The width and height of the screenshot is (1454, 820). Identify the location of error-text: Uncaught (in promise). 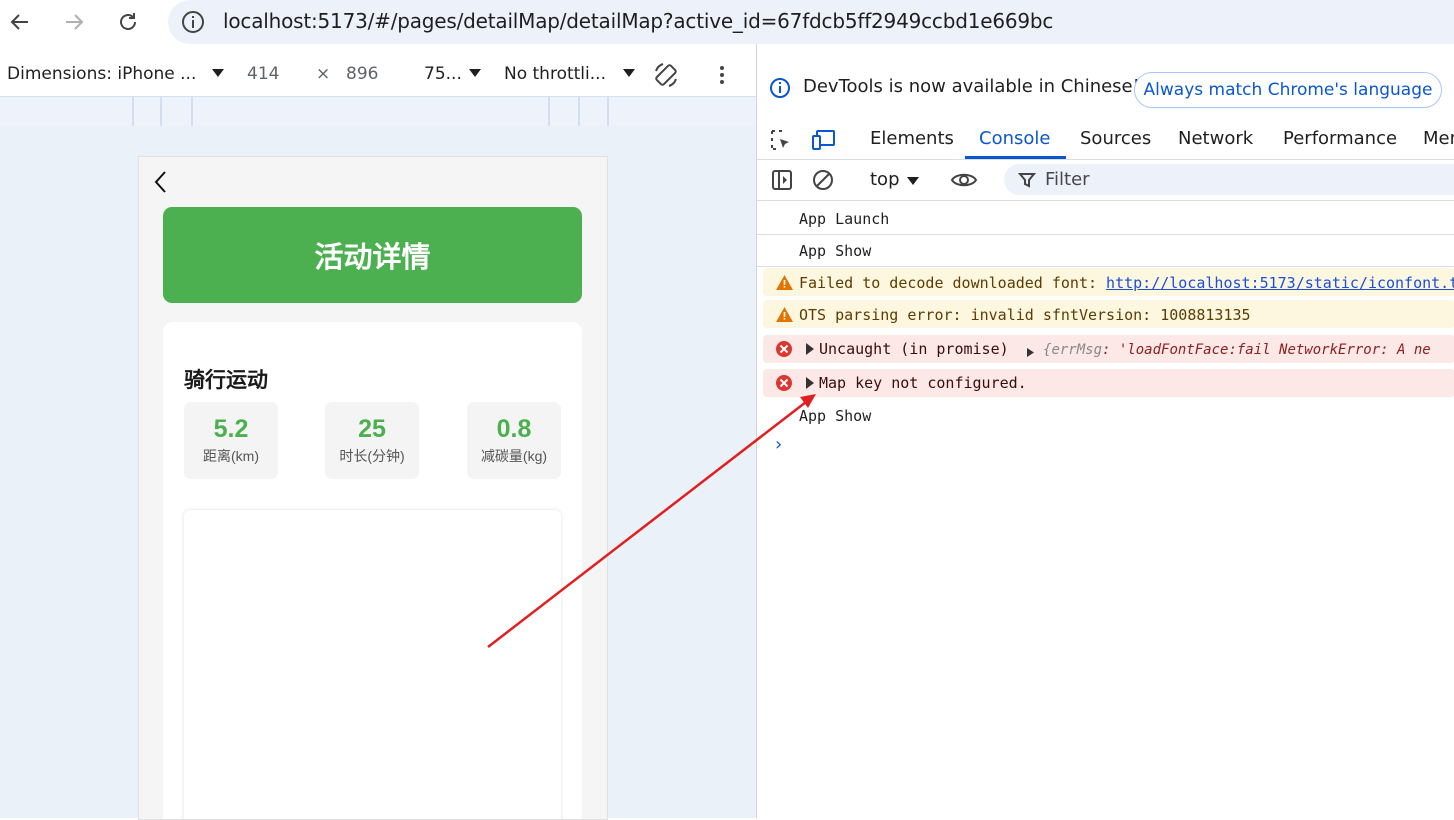
(914, 349).